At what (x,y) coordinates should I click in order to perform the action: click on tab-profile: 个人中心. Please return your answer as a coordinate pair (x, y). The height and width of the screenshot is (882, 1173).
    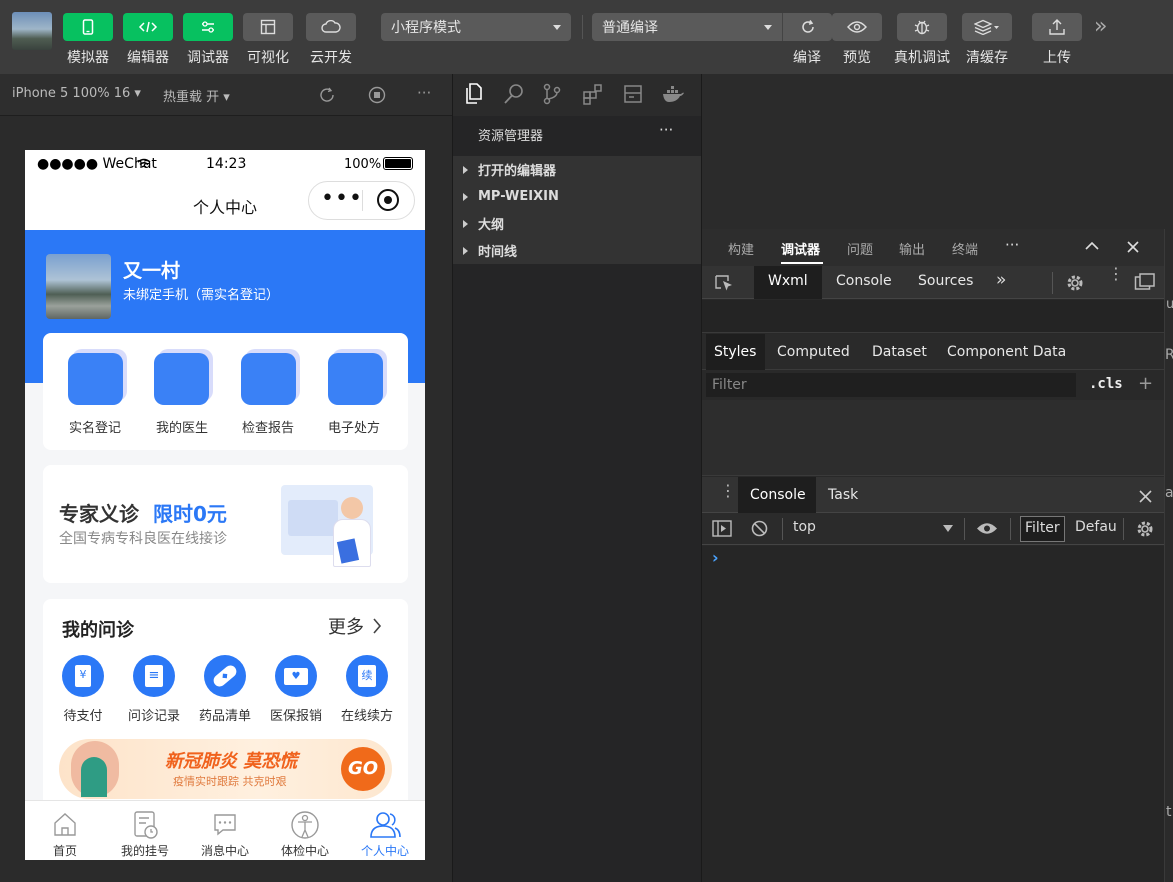
    Looking at the image, I should click on (385, 830).